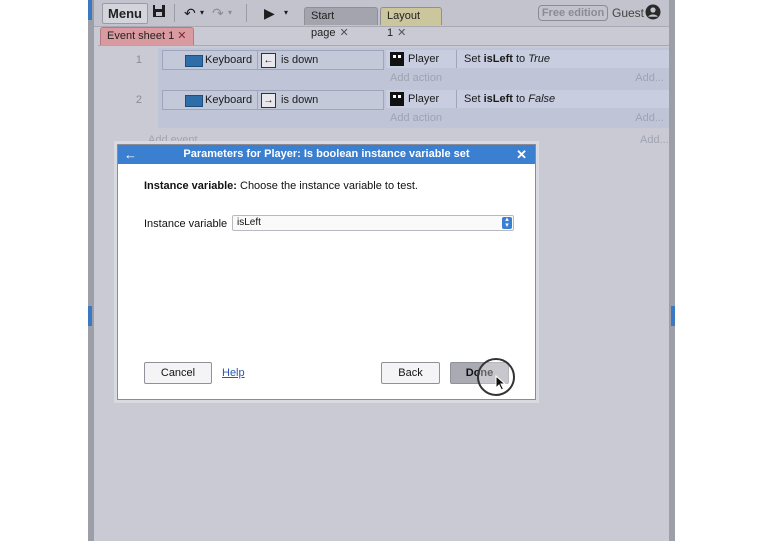 The height and width of the screenshot is (541, 763). What do you see at coordinates (141, 36) in the screenshot?
I see `tab-label: Event sheet 1` at bounding box center [141, 36].